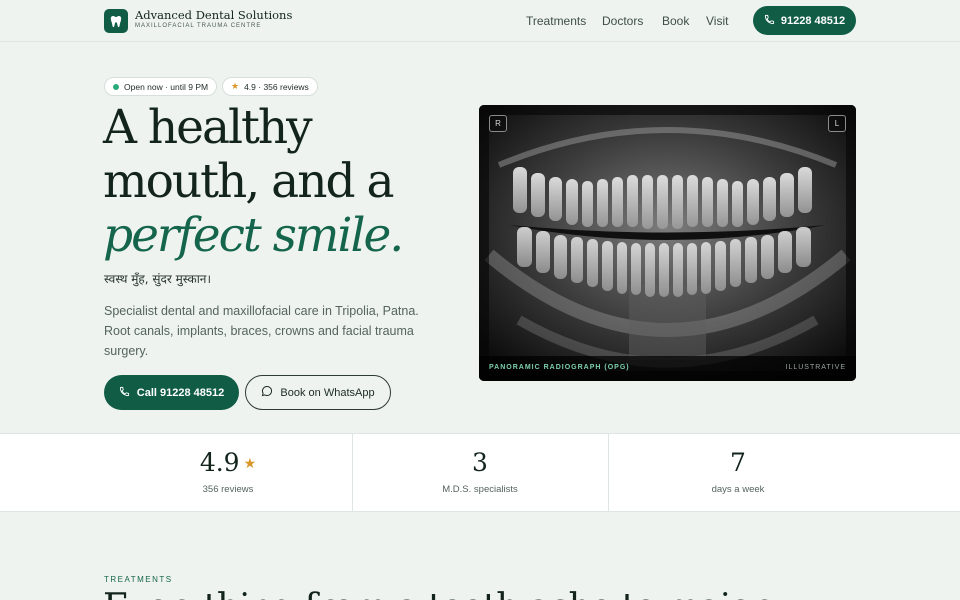  I want to click on nav-treatments: Treatments, so click(556, 21).